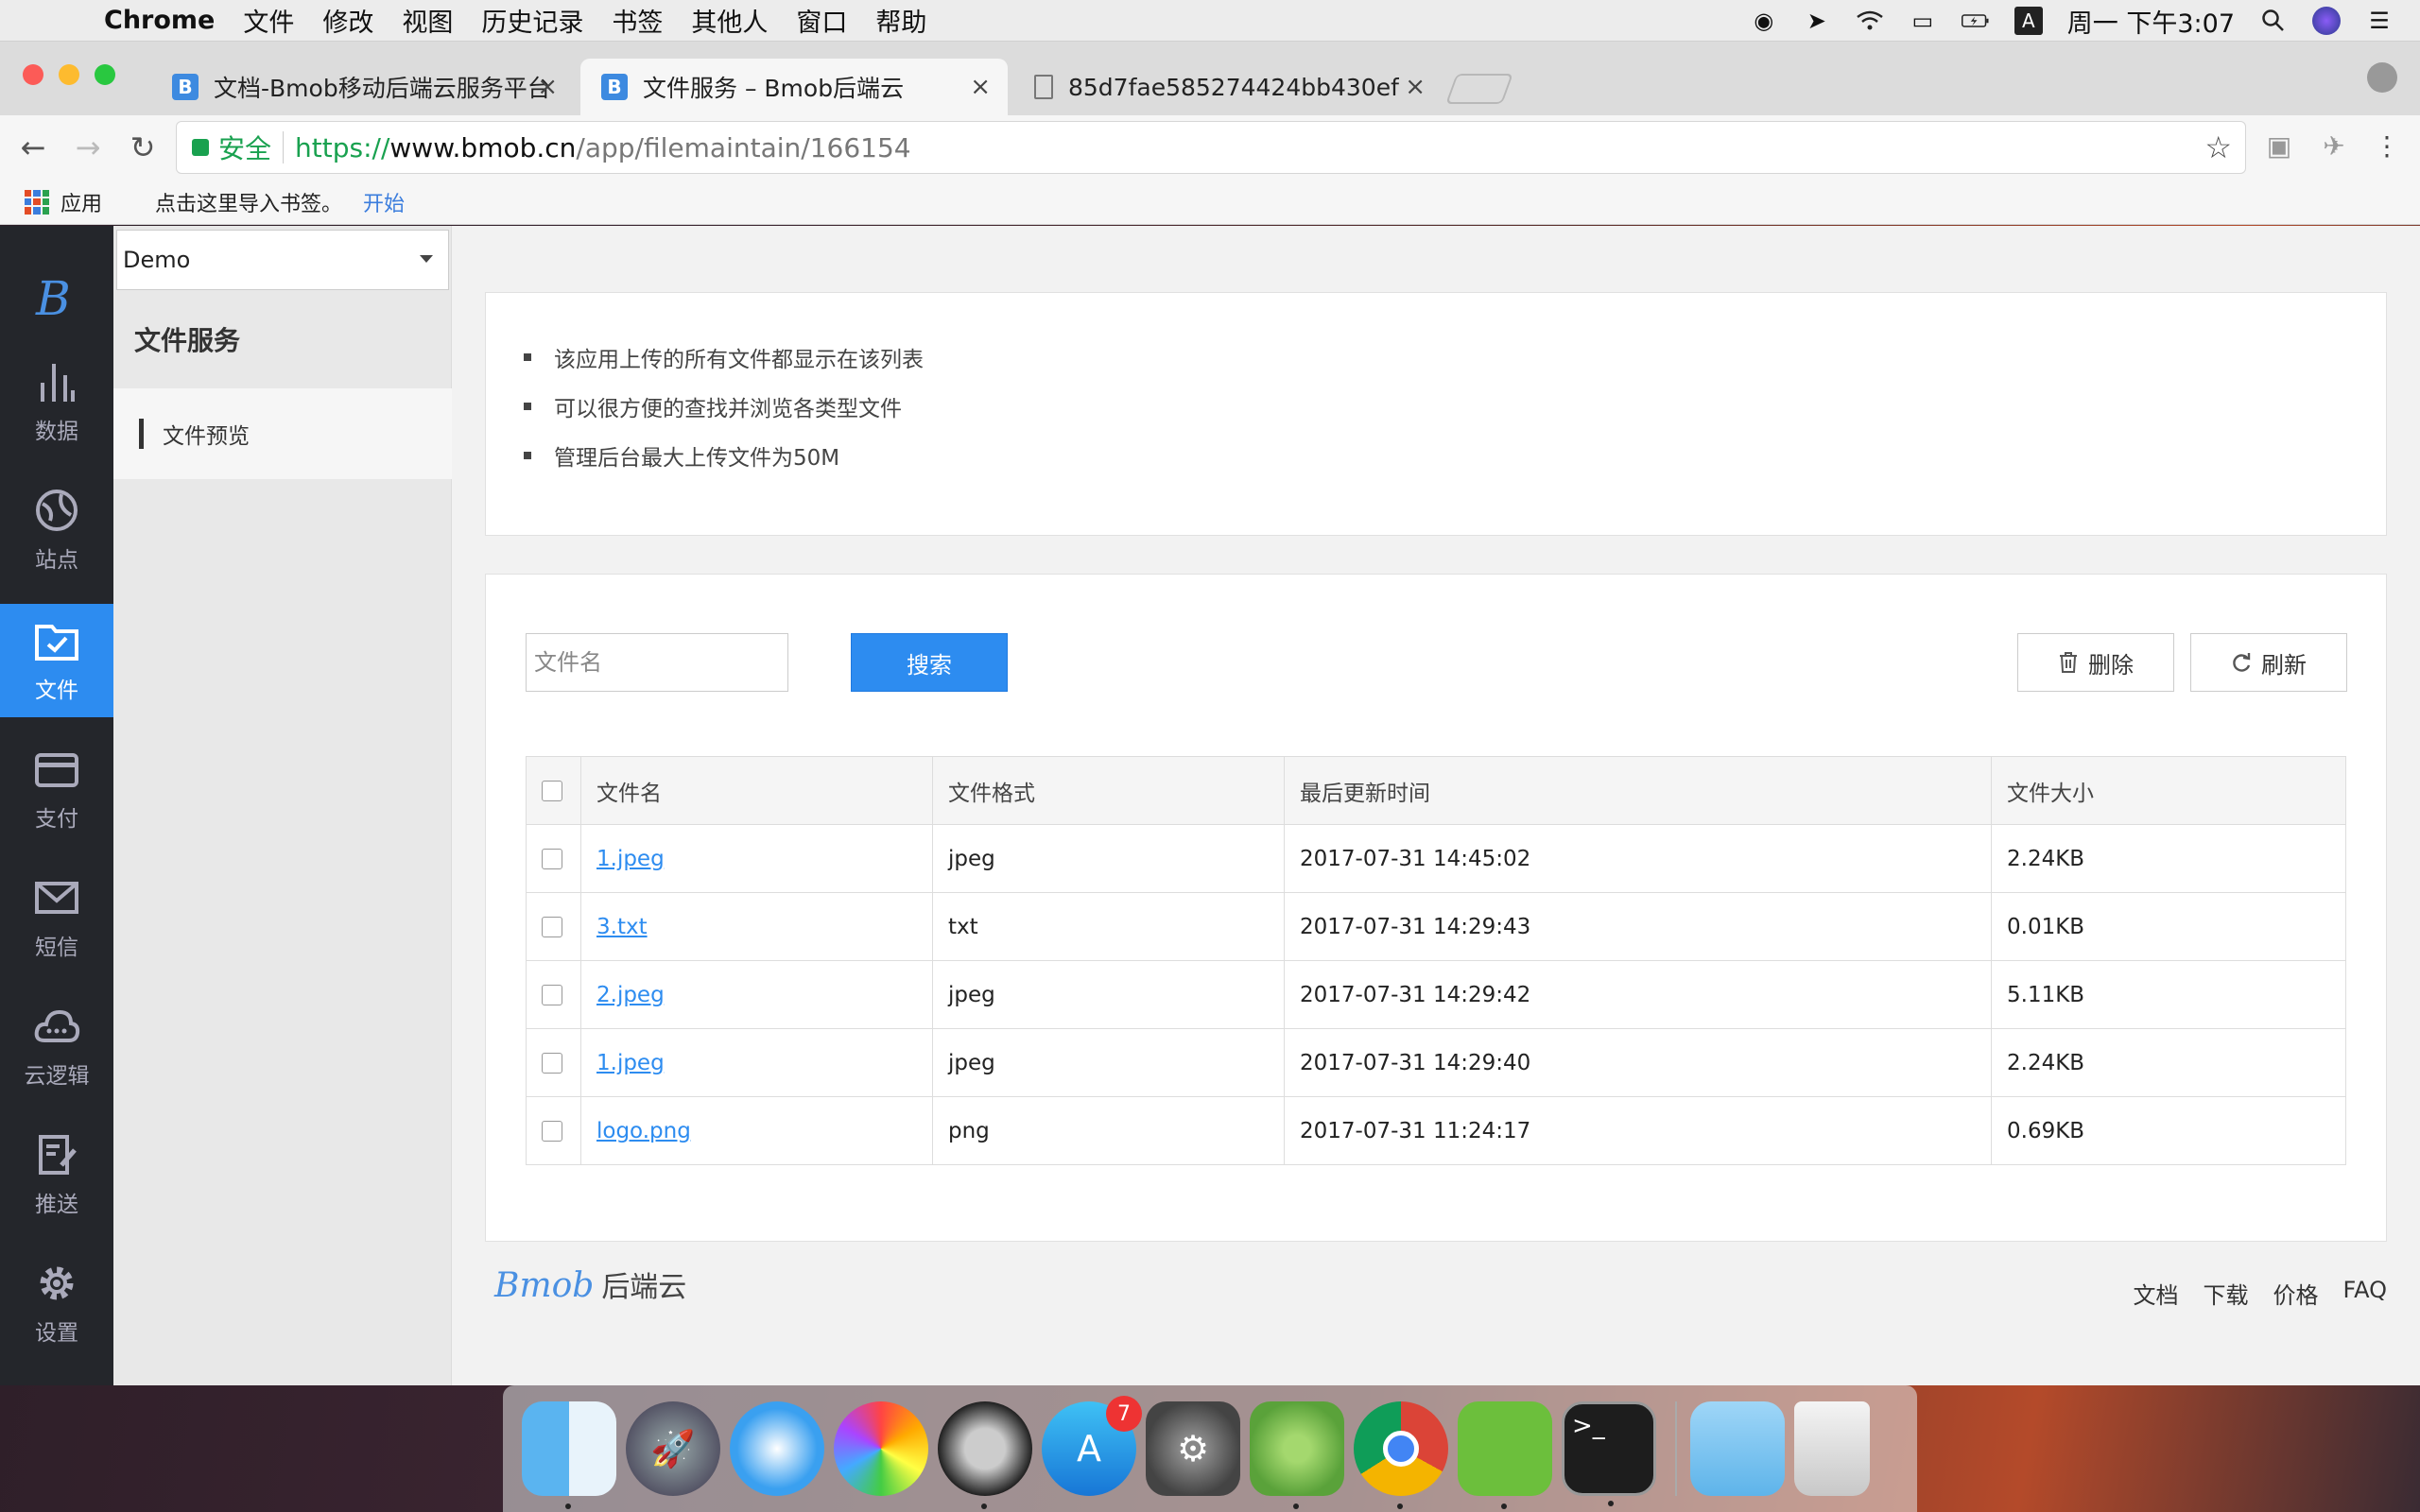 This screenshot has height=1512, width=2420. I want to click on bookmark-star-icon: ☆, so click(2218, 147).